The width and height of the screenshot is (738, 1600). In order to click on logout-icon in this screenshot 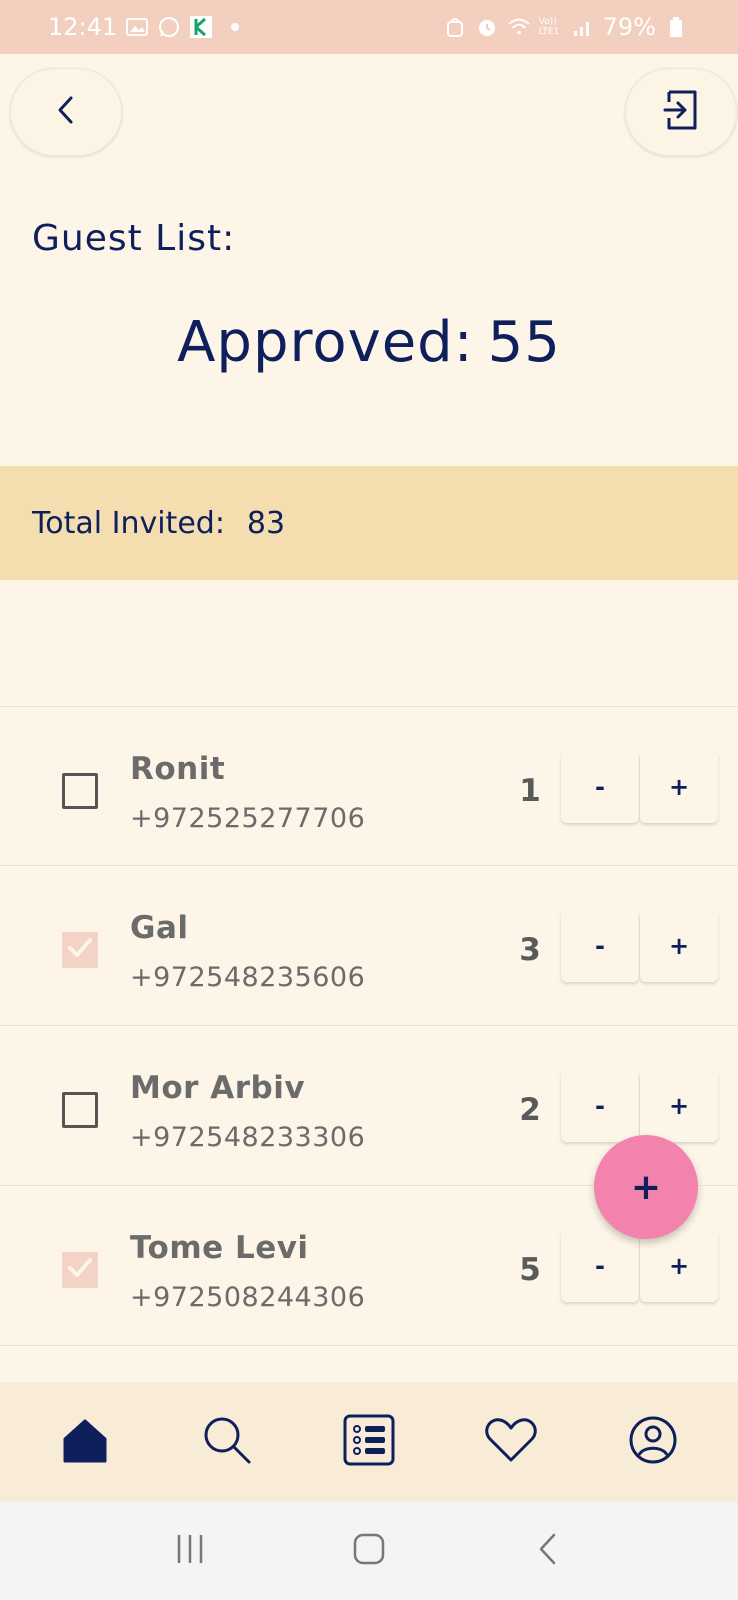, I will do `click(681, 112)`.